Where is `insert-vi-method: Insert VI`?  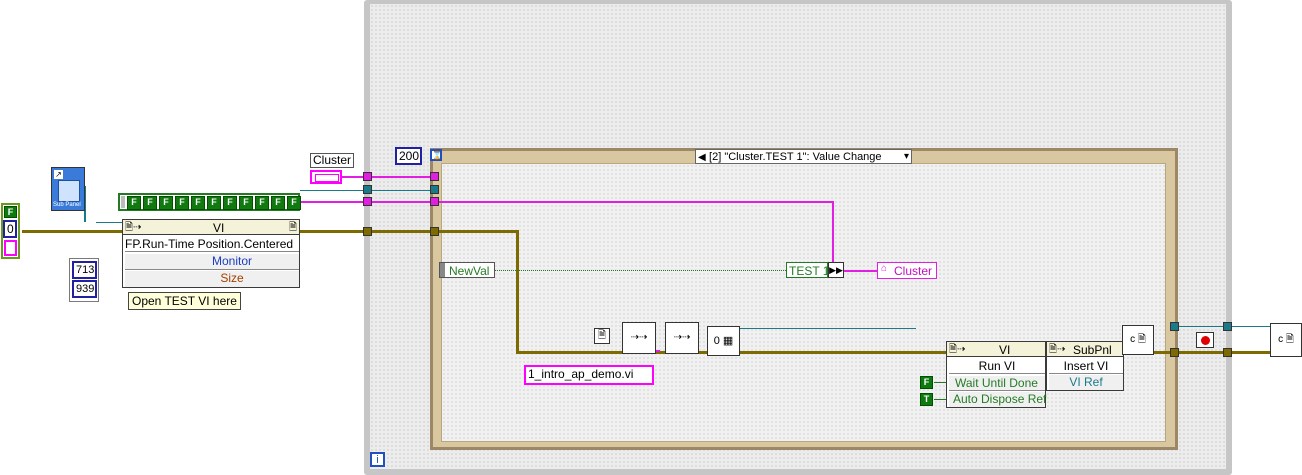
insert-vi-method: Insert VI is located at coordinates (1086, 366).